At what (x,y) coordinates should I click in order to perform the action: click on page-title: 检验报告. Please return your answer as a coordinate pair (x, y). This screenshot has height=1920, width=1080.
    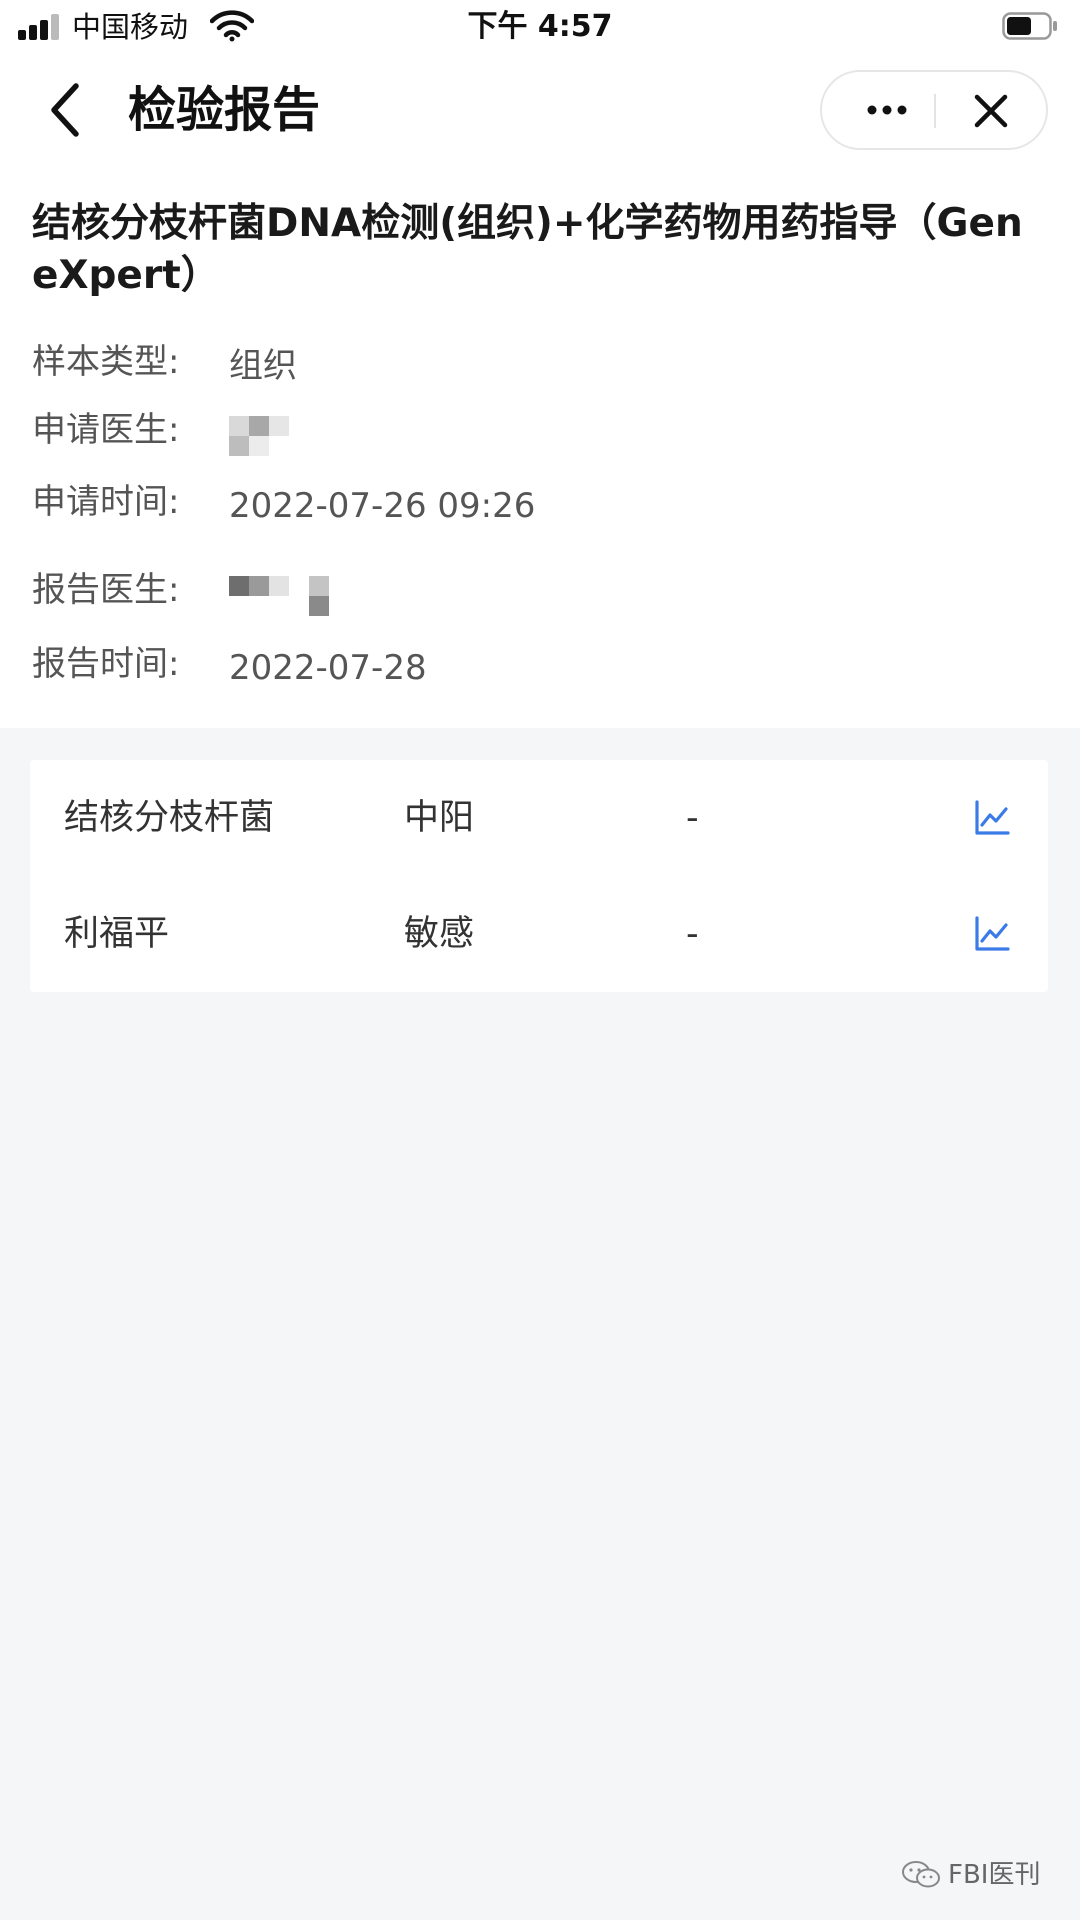
    Looking at the image, I should click on (224, 110).